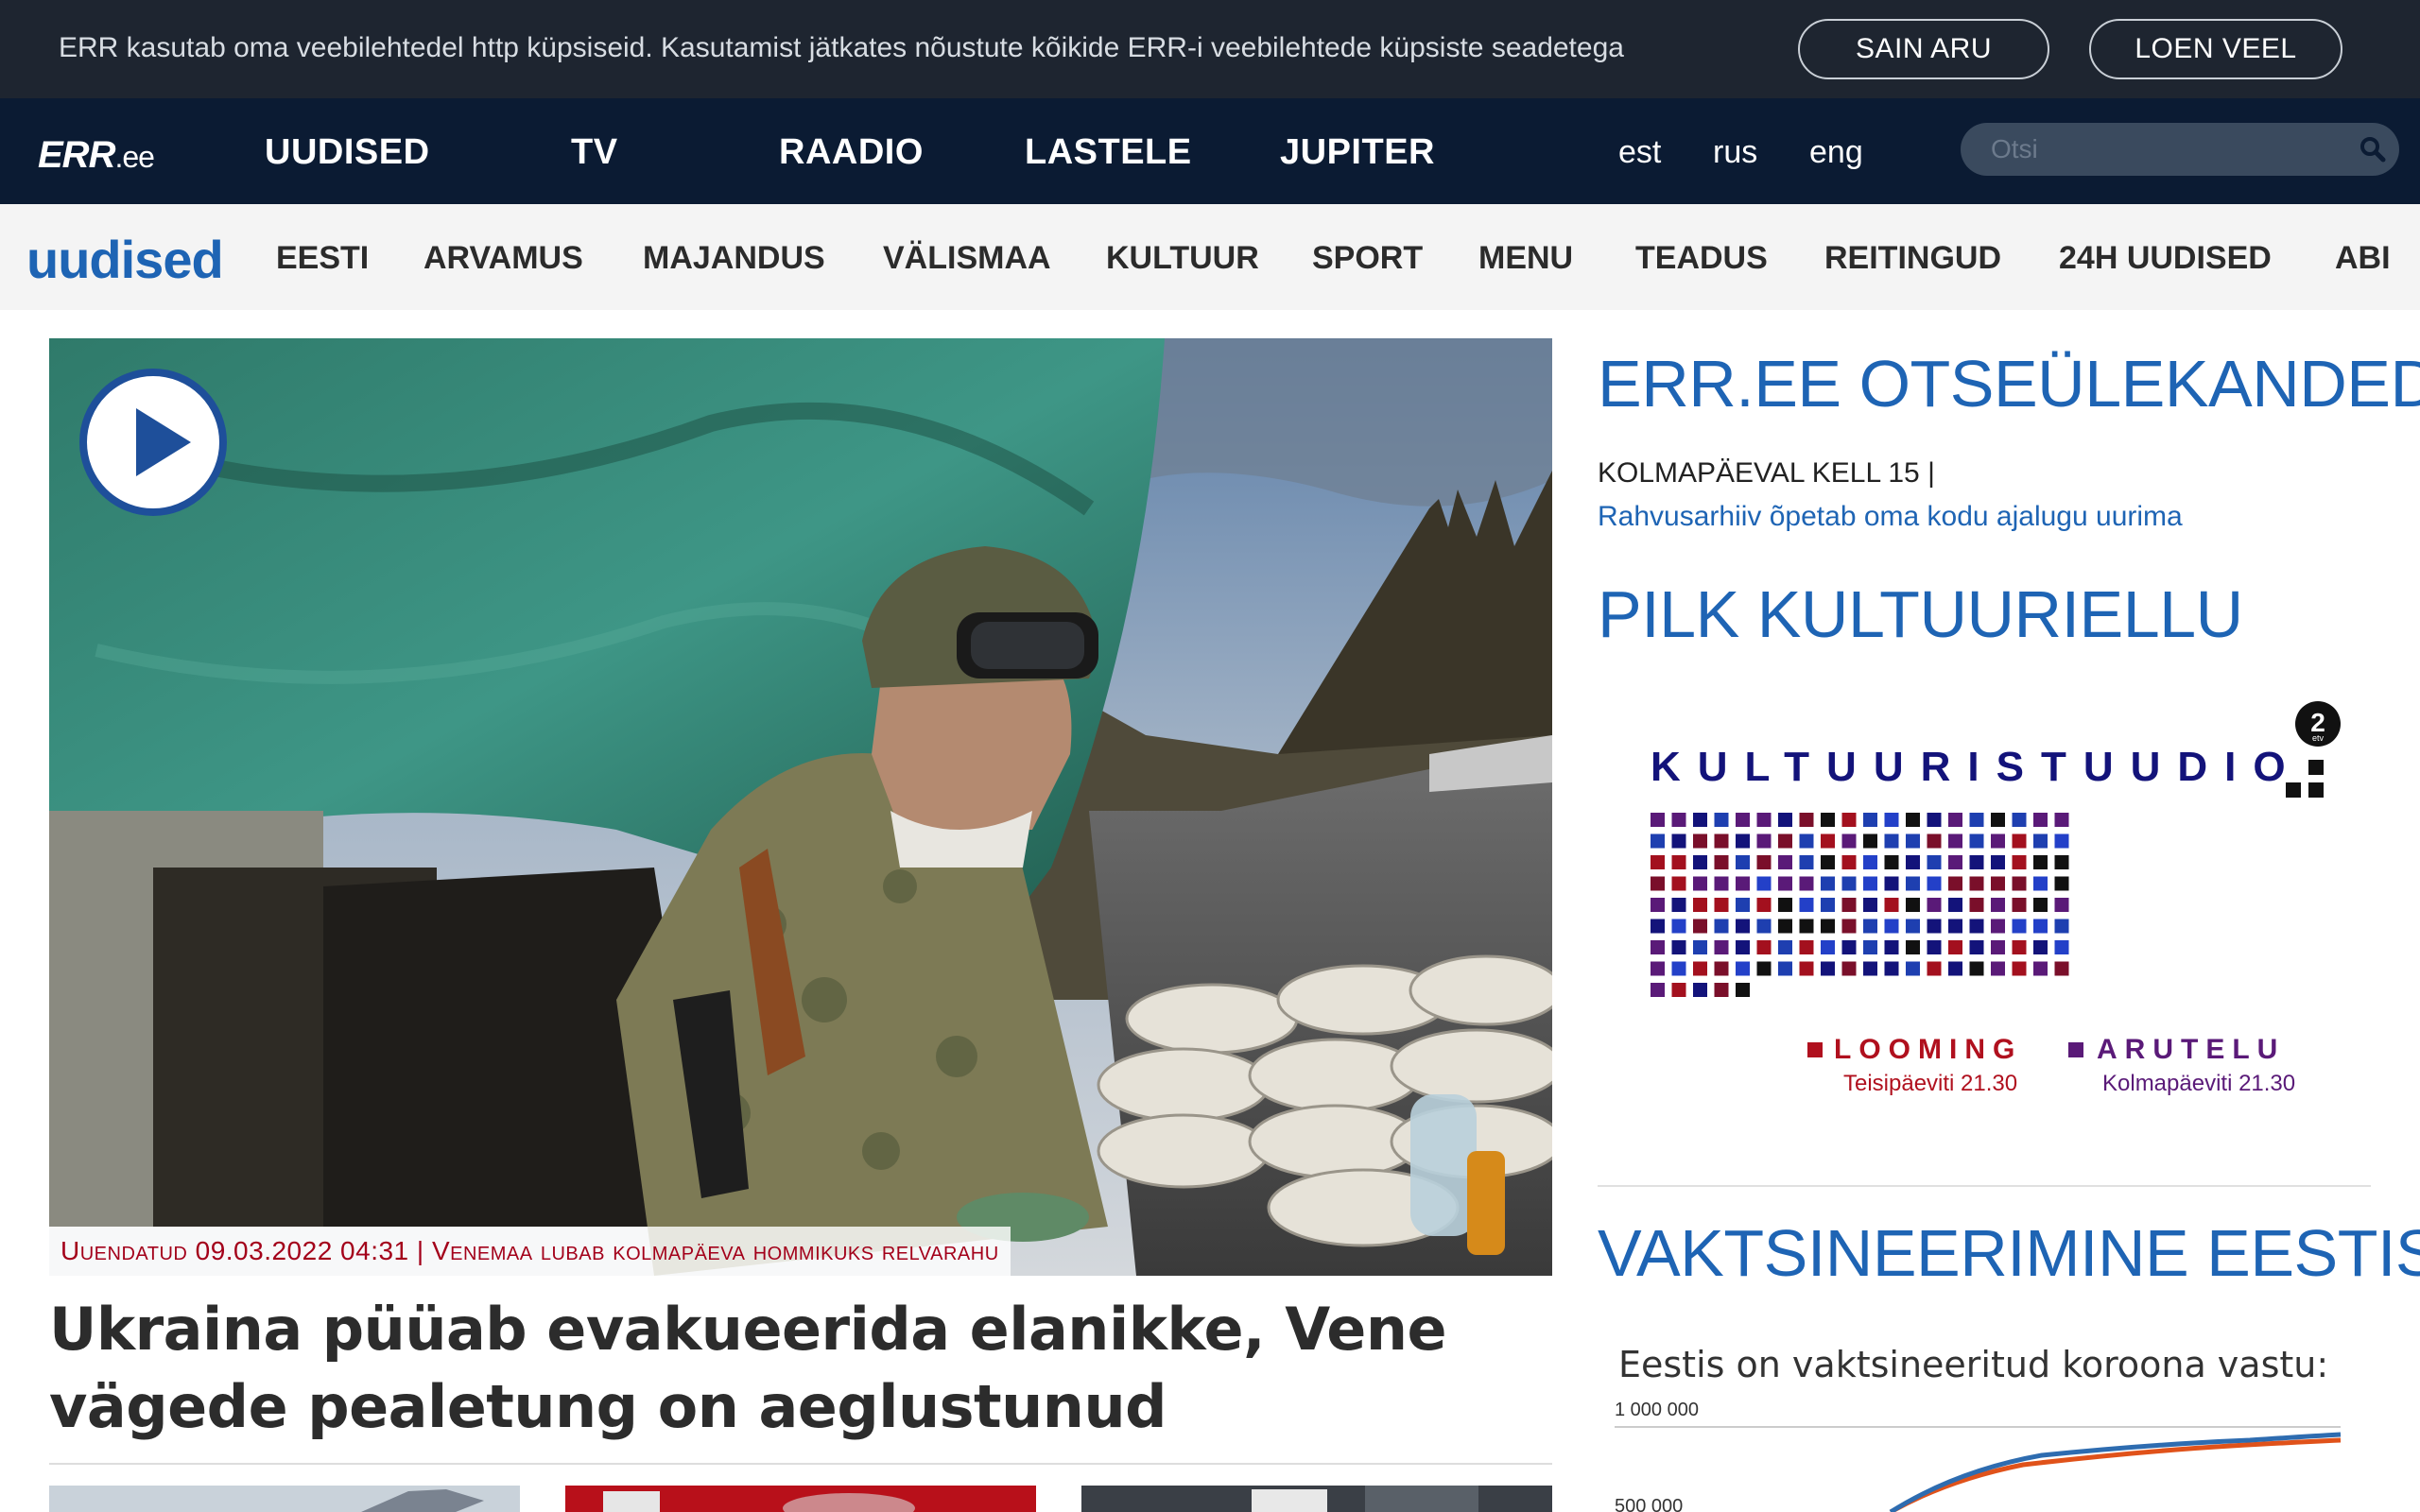 The image size is (2420, 1512). Describe the element at coordinates (2318, 738) in the screenshot. I see `etv2-sub: etv` at that location.